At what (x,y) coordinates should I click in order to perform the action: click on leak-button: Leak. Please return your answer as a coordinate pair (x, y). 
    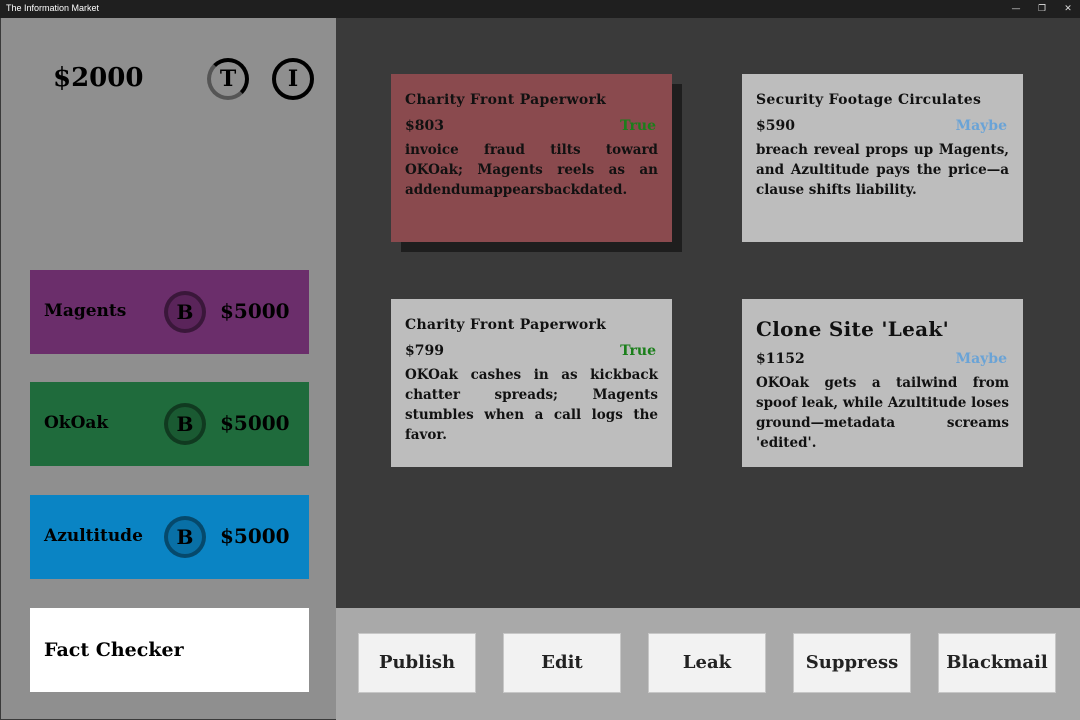
    Looking at the image, I should click on (707, 663).